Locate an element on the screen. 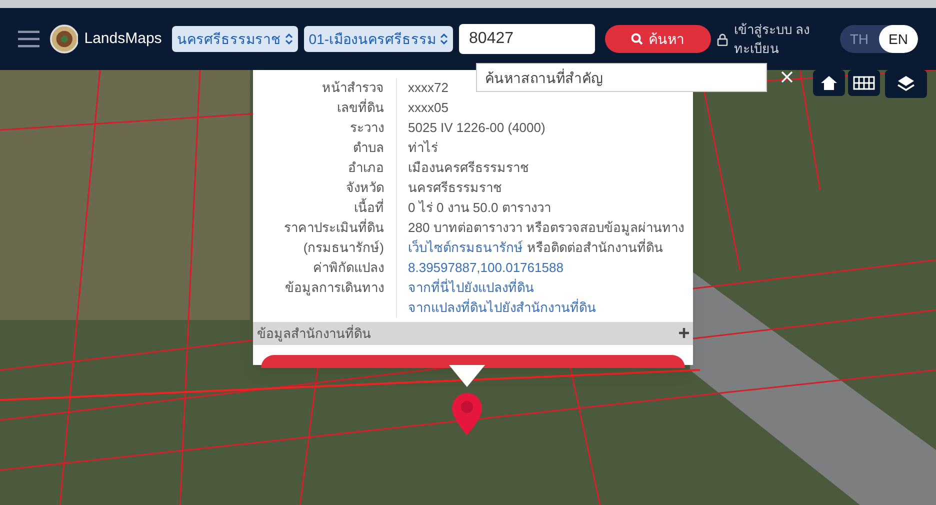  home-button is located at coordinates (829, 83).